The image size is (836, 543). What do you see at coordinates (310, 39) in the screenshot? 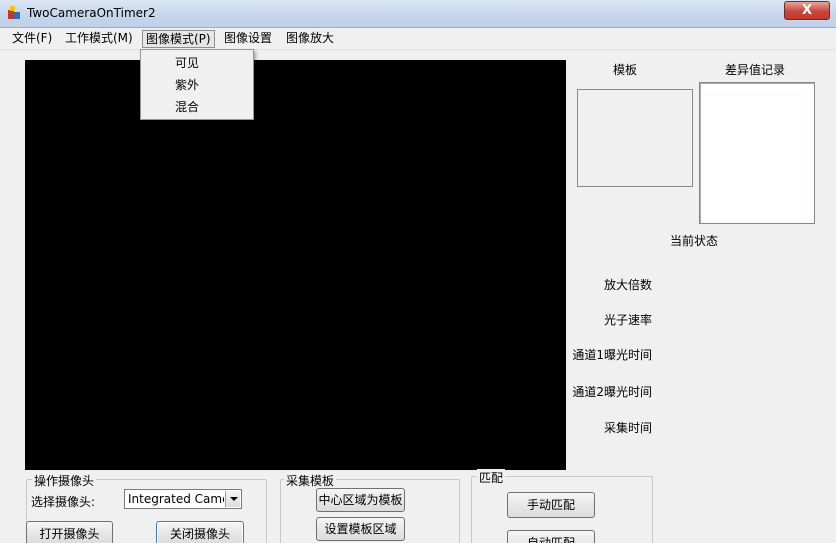
I see `menu-image-zoom: 图像放大` at bounding box center [310, 39].